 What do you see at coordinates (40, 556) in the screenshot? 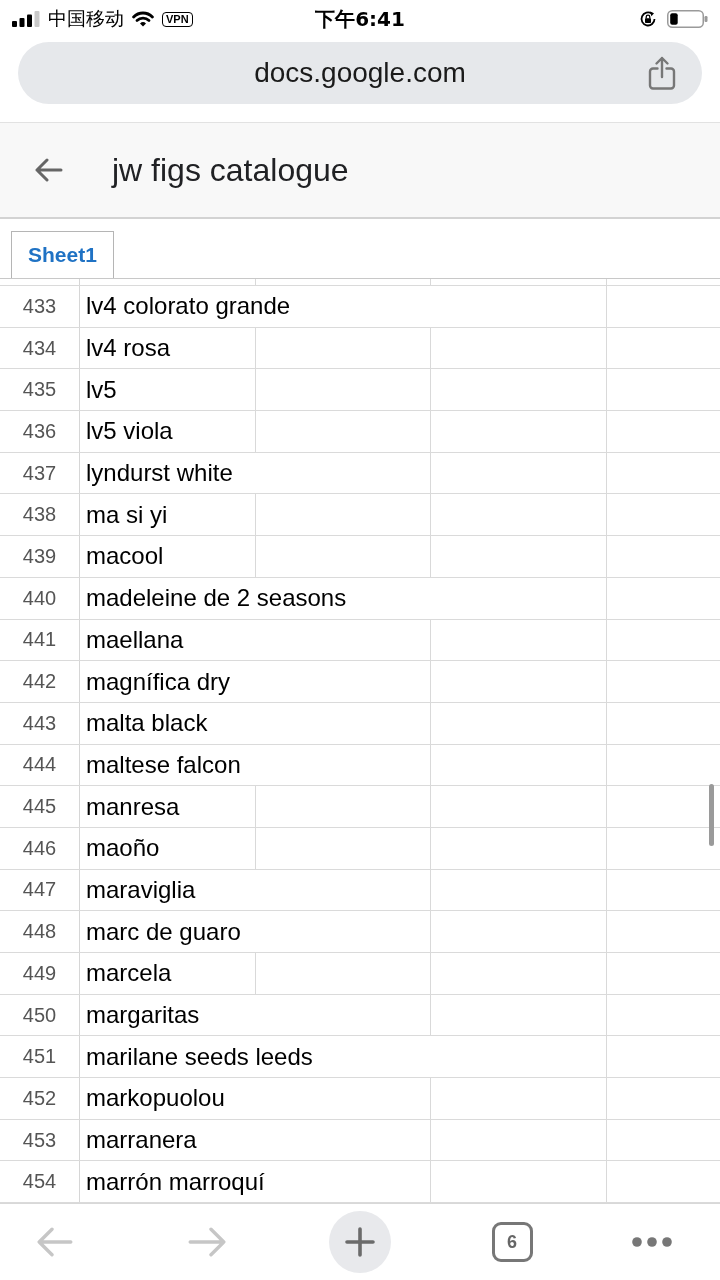
I see `row-number: 439` at bounding box center [40, 556].